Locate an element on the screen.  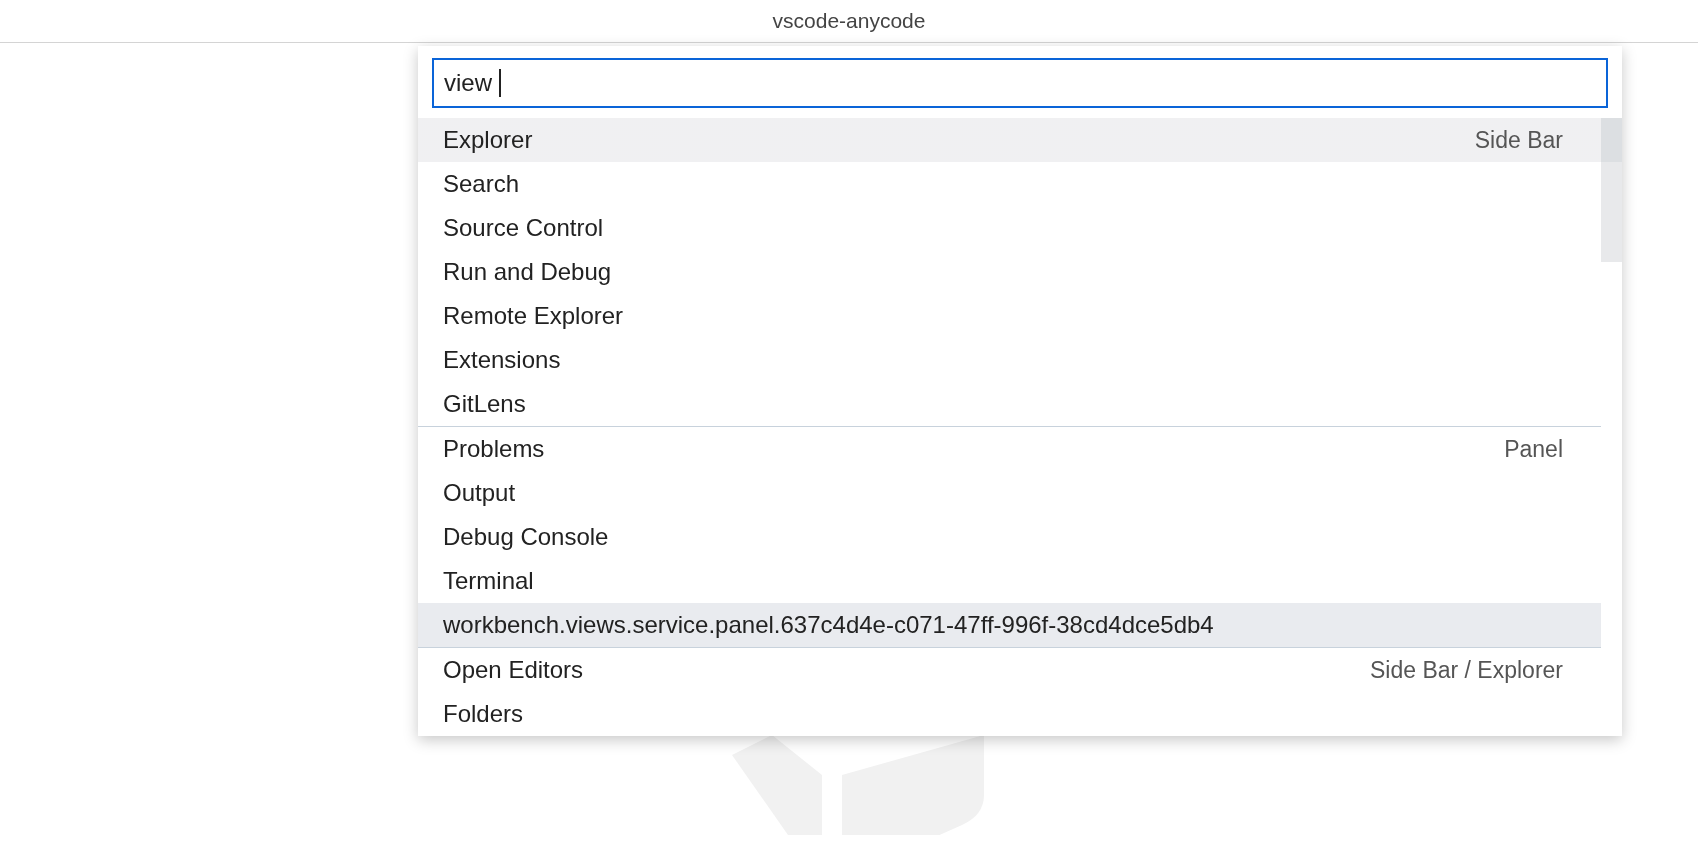
group-label: Panel is located at coordinates (1533, 449).